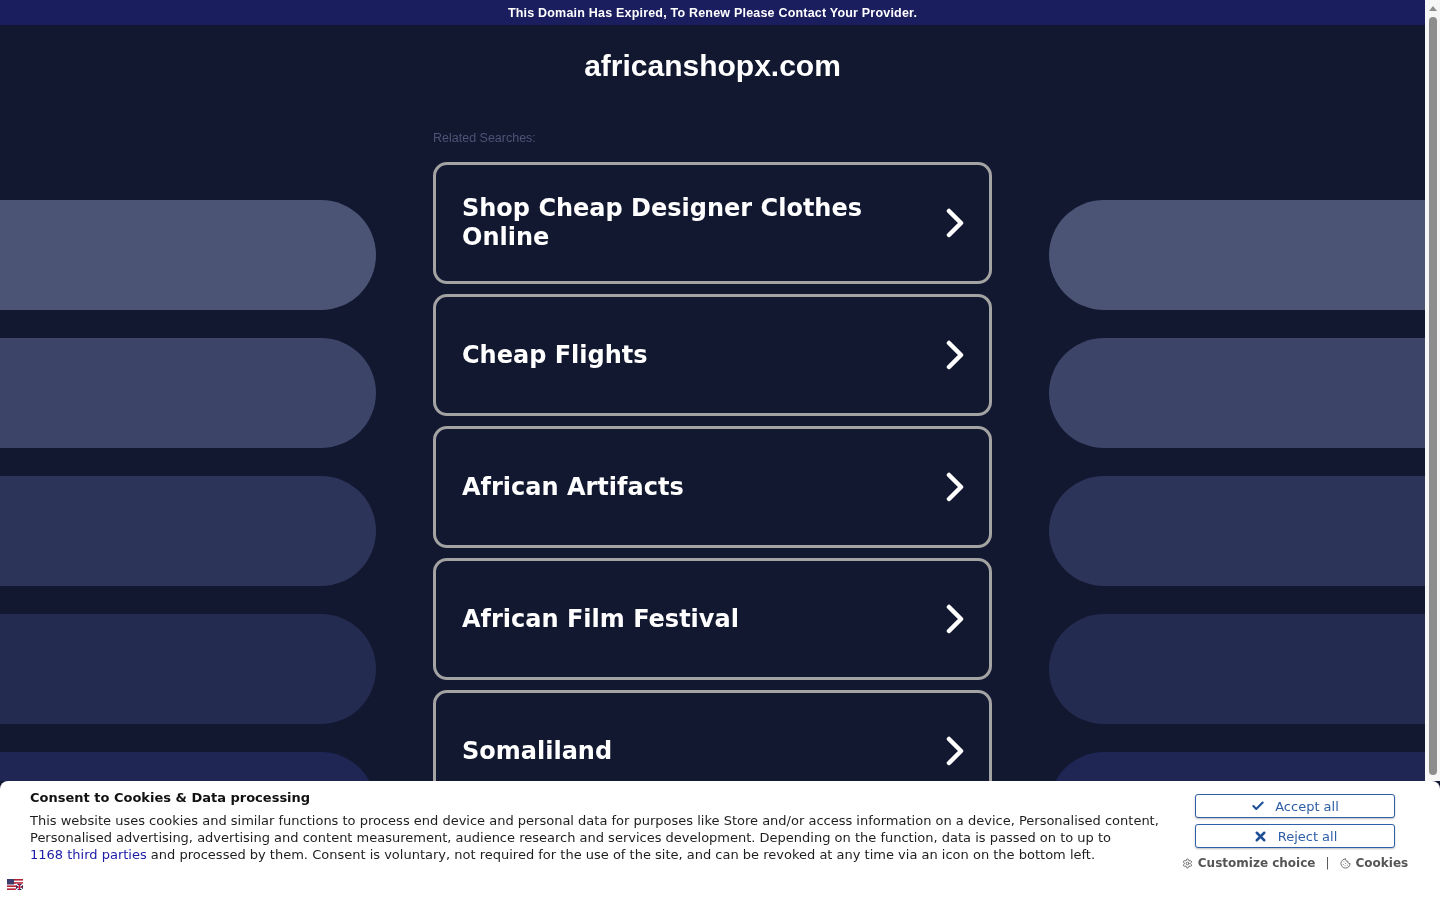 The width and height of the screenshot is (1440, 900). What do you see at coordinates (712, 355) in the screenshot?
I see `related-search-link: Cheap Flights` at bounding box center [712, 355].